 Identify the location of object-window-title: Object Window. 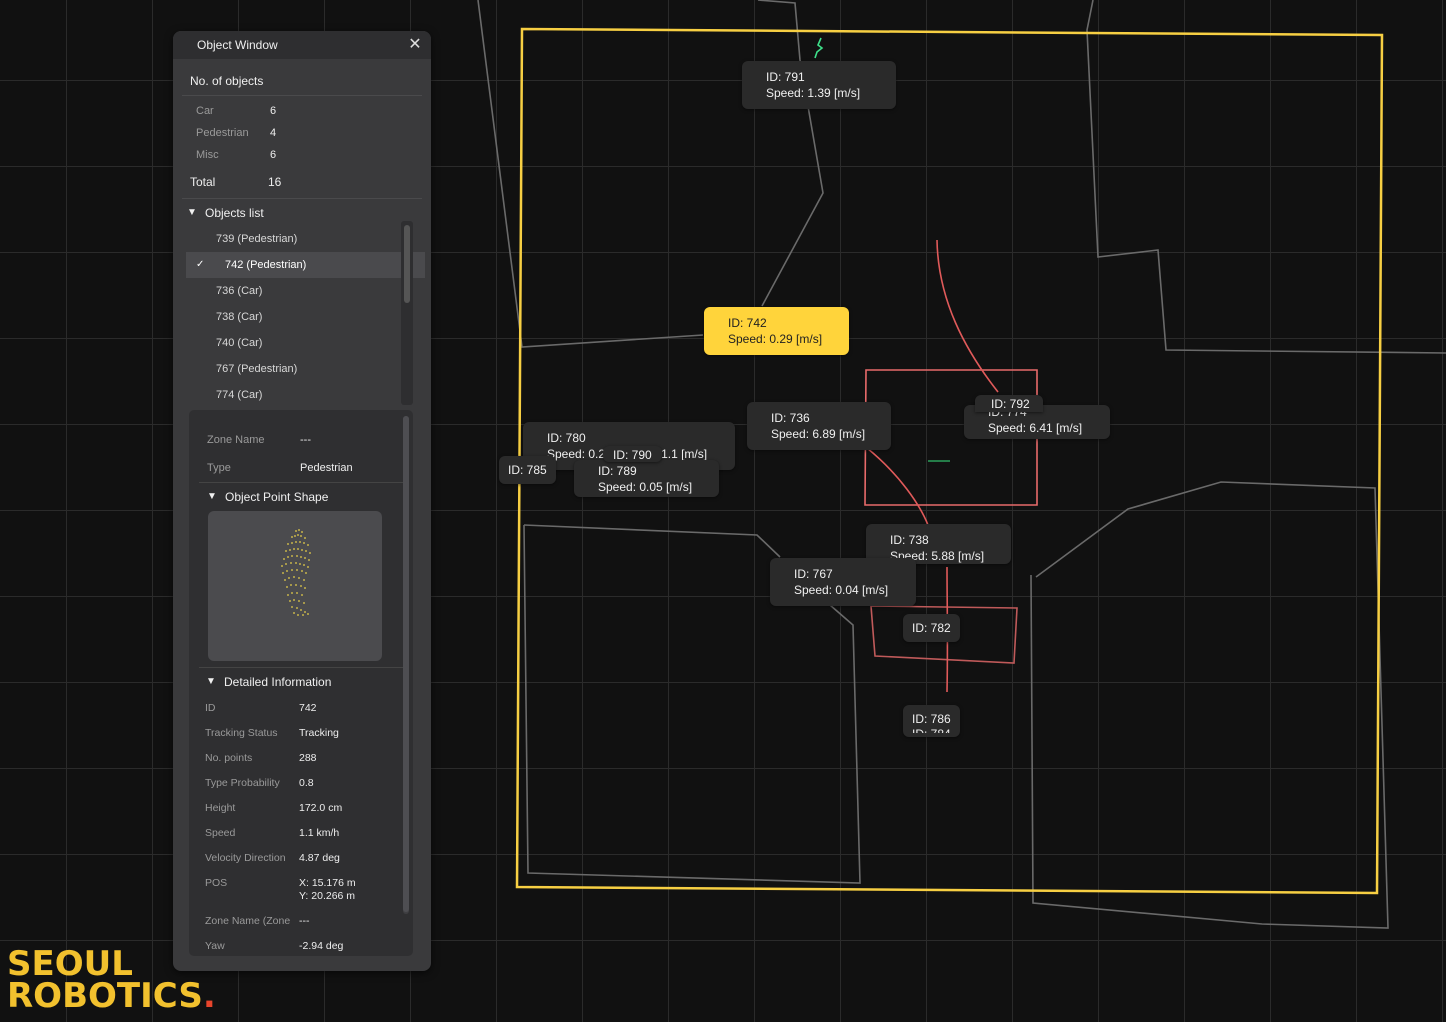
(237, 45).